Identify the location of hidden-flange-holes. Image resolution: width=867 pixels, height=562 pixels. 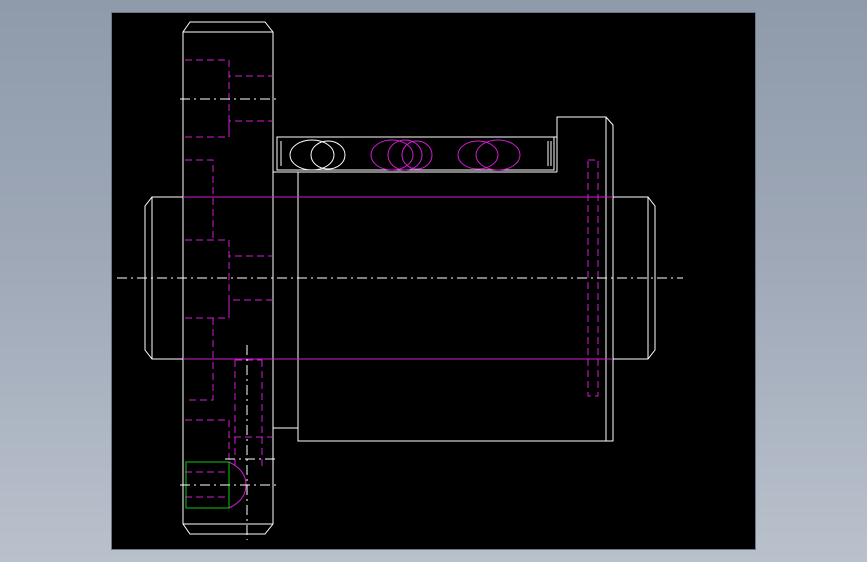
(229, 279).